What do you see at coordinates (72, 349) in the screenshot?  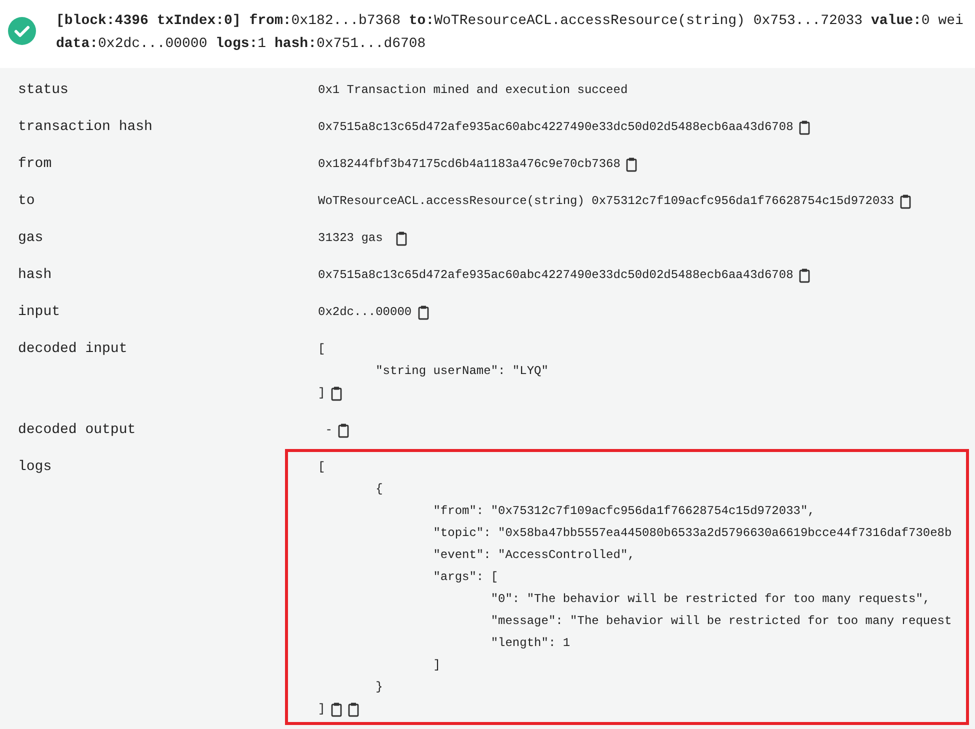 I see `field-label: decoded input` at bounding box center [72, 349].